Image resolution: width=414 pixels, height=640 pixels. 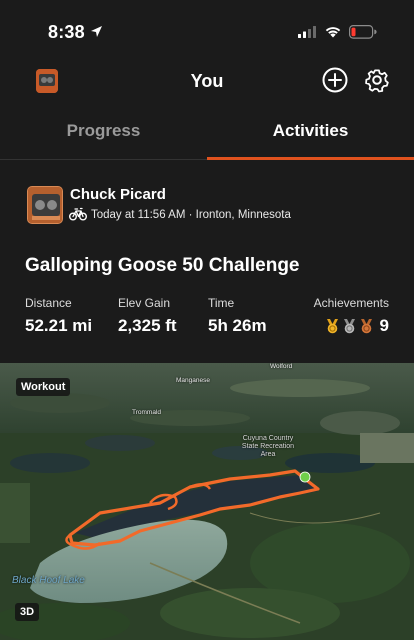 I want to click on signal-icon, so click(x=307, y=32).